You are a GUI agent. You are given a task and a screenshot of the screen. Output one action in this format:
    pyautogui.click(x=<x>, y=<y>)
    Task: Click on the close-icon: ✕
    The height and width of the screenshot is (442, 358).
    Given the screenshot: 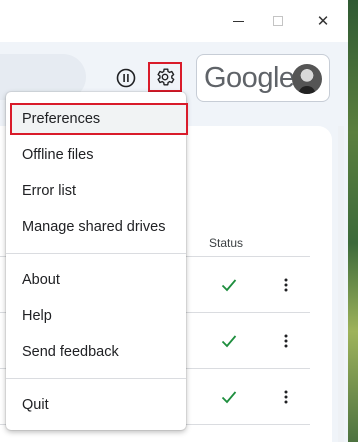 What is the action you would take?
    pyautogui.click(x=323, y=21)
    